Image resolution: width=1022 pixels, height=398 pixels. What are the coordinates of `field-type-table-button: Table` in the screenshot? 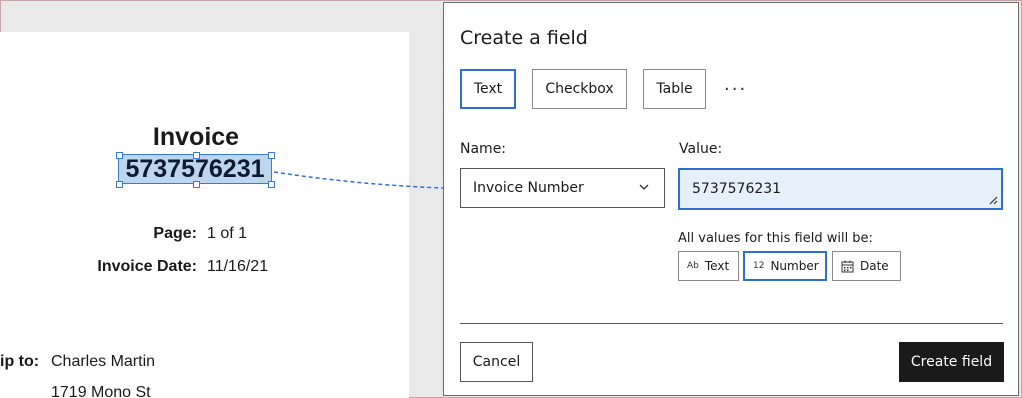 It's located at (674, 89).